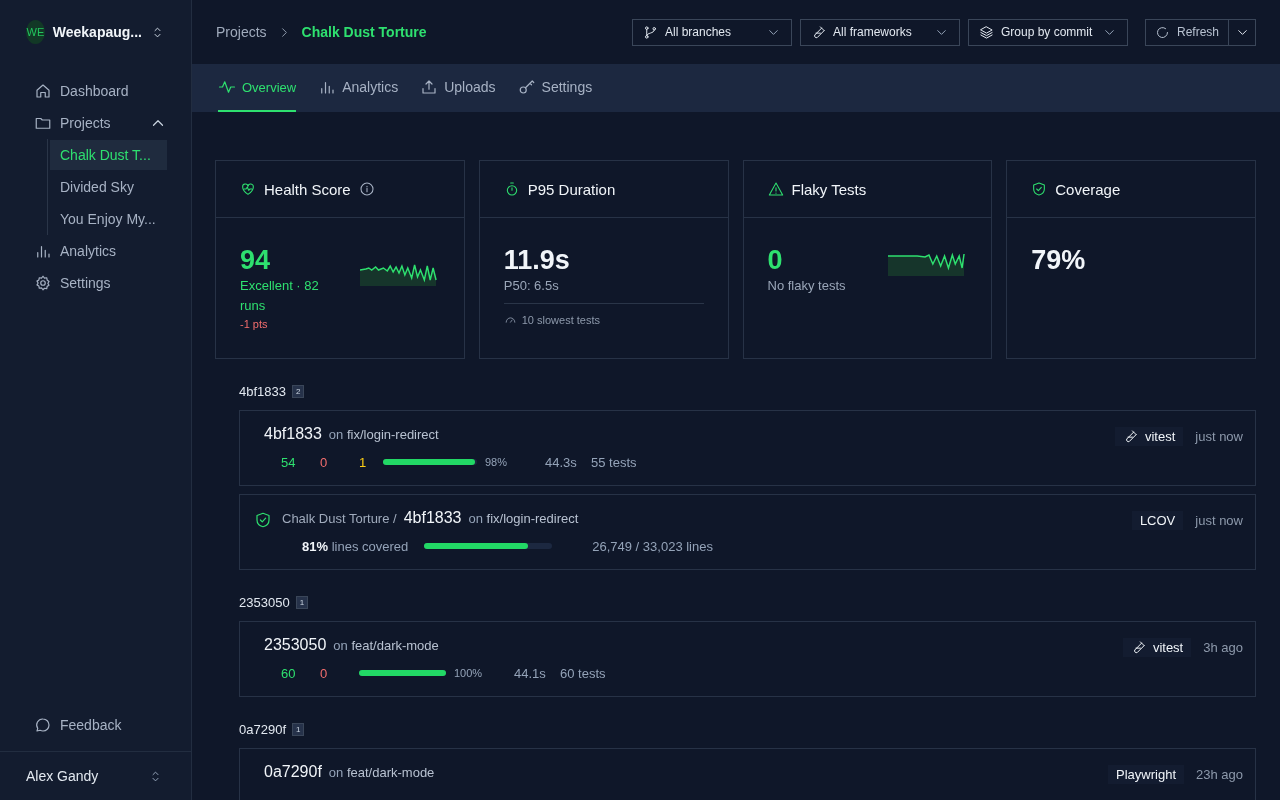  Describe the element at coordinates (747, 659) in the screenshot. I see `run-card: 2353050 on feat/dark-mode 60 0 100% 44.1s 60 tests vitest 3h ago` at that location.